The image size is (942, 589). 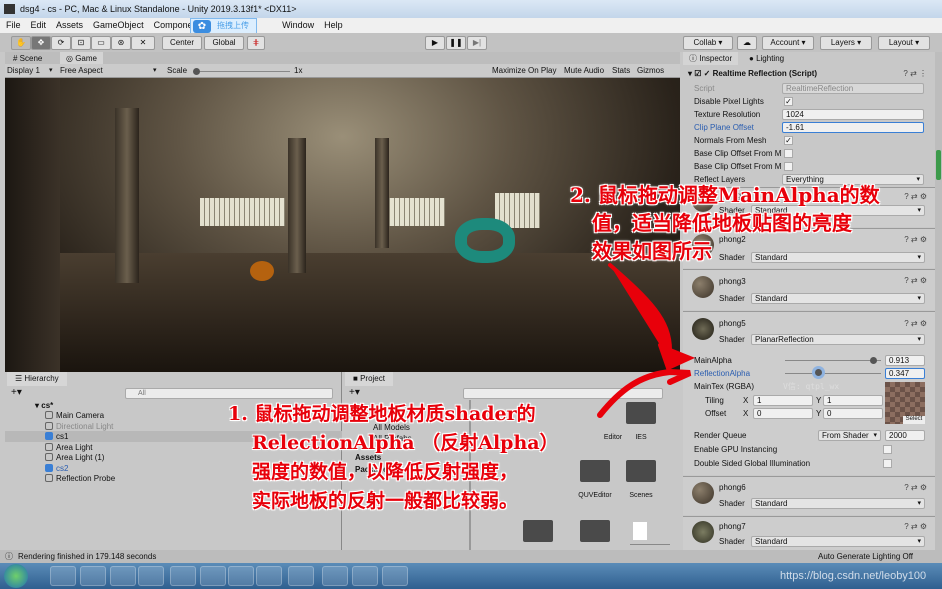 I want to click on arrow-to-main-alpha, so click(x=652, y=317).